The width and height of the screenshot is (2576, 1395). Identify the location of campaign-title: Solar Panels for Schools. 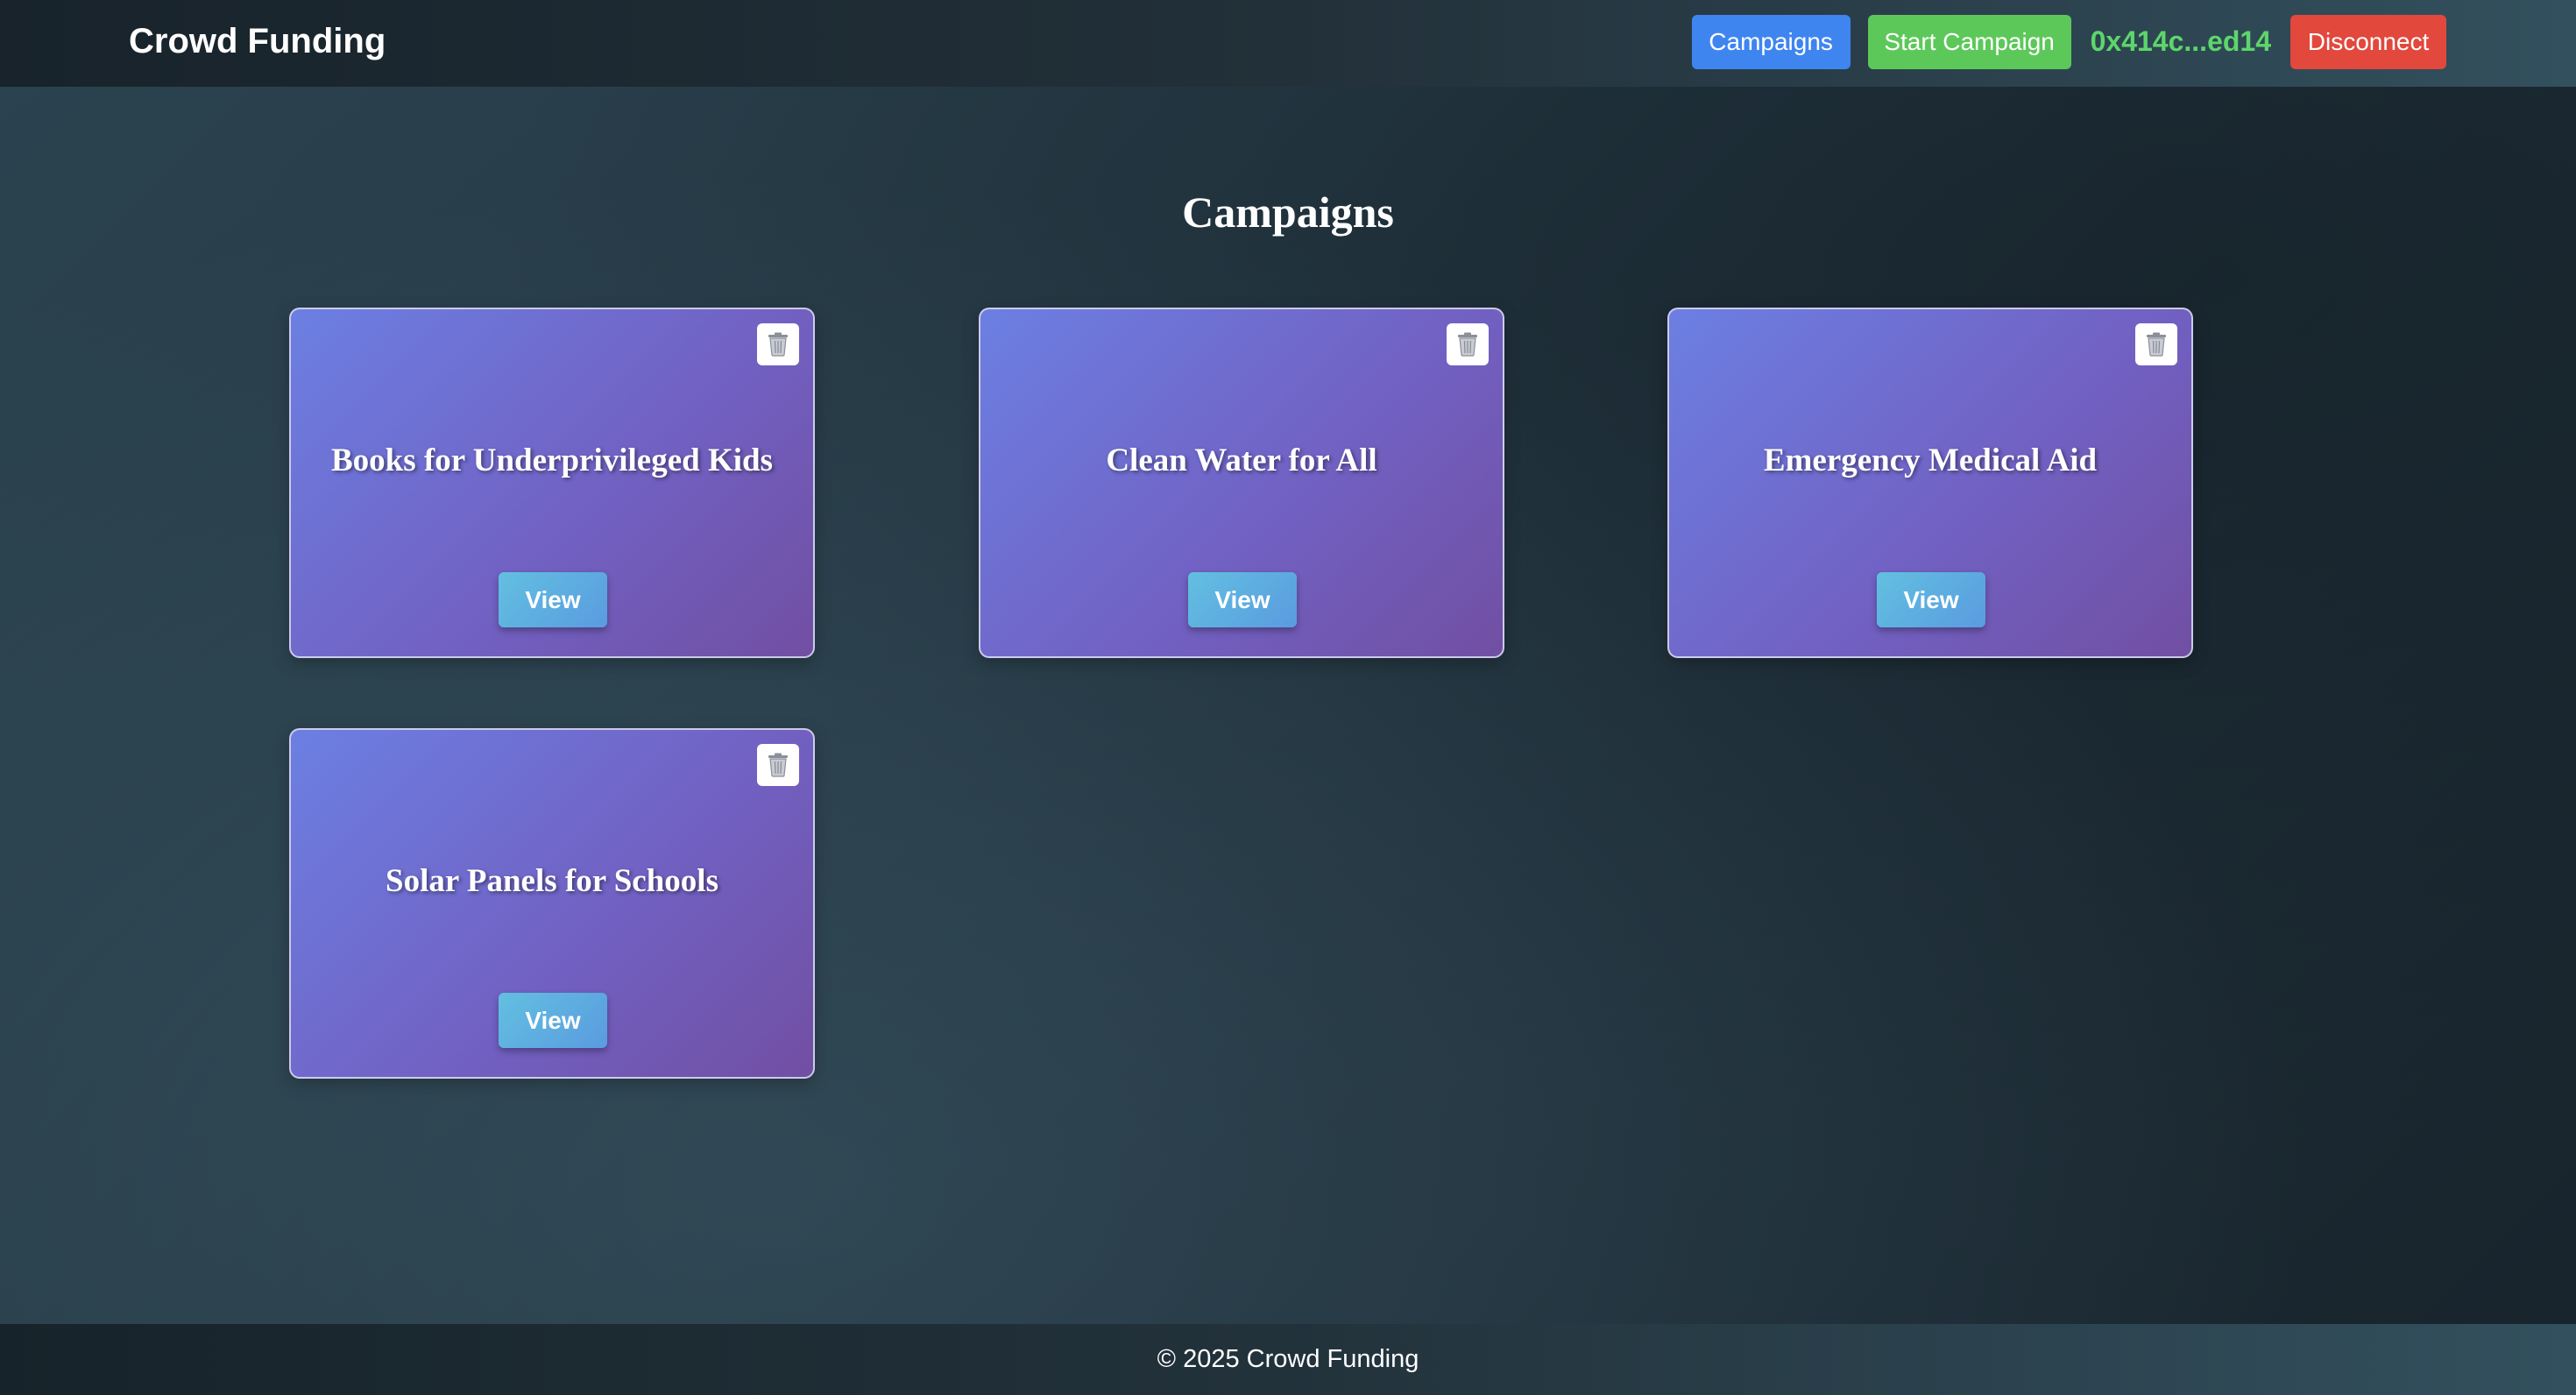
(552, 881).